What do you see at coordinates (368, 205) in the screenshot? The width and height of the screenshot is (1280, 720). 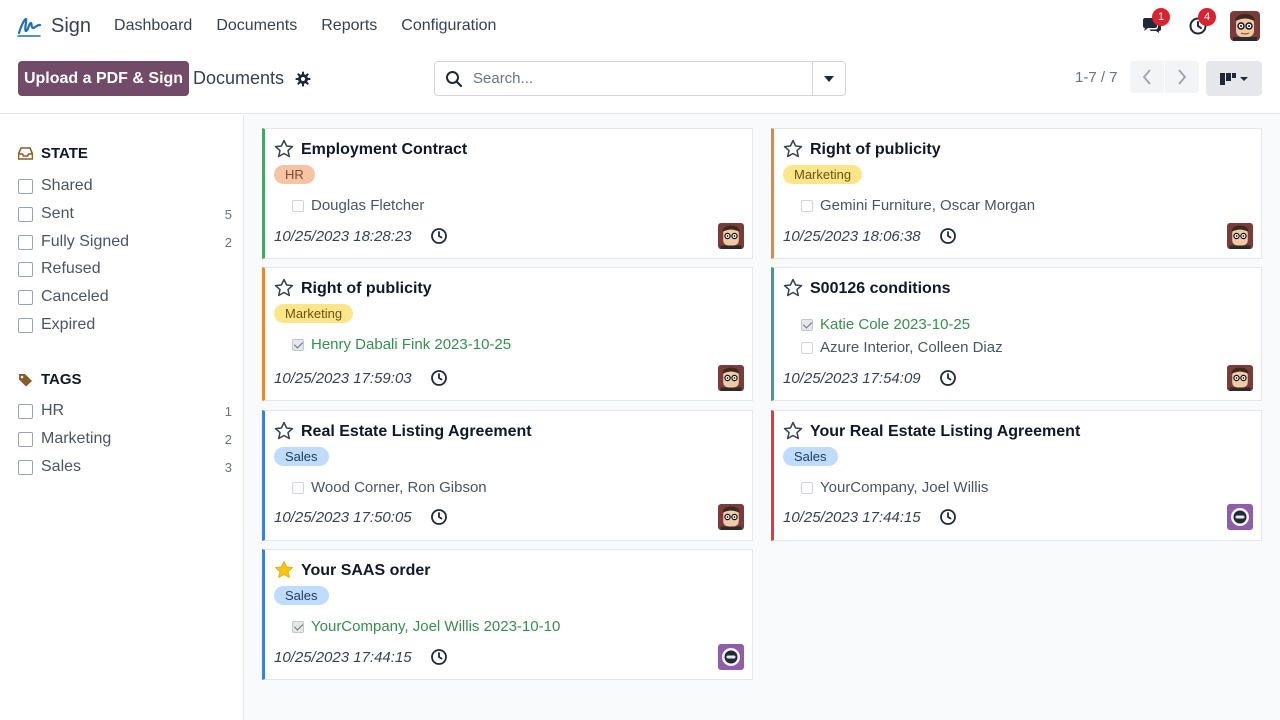 I see `signer-name: Douglas Fletcher` at bounding box center [368, 205].